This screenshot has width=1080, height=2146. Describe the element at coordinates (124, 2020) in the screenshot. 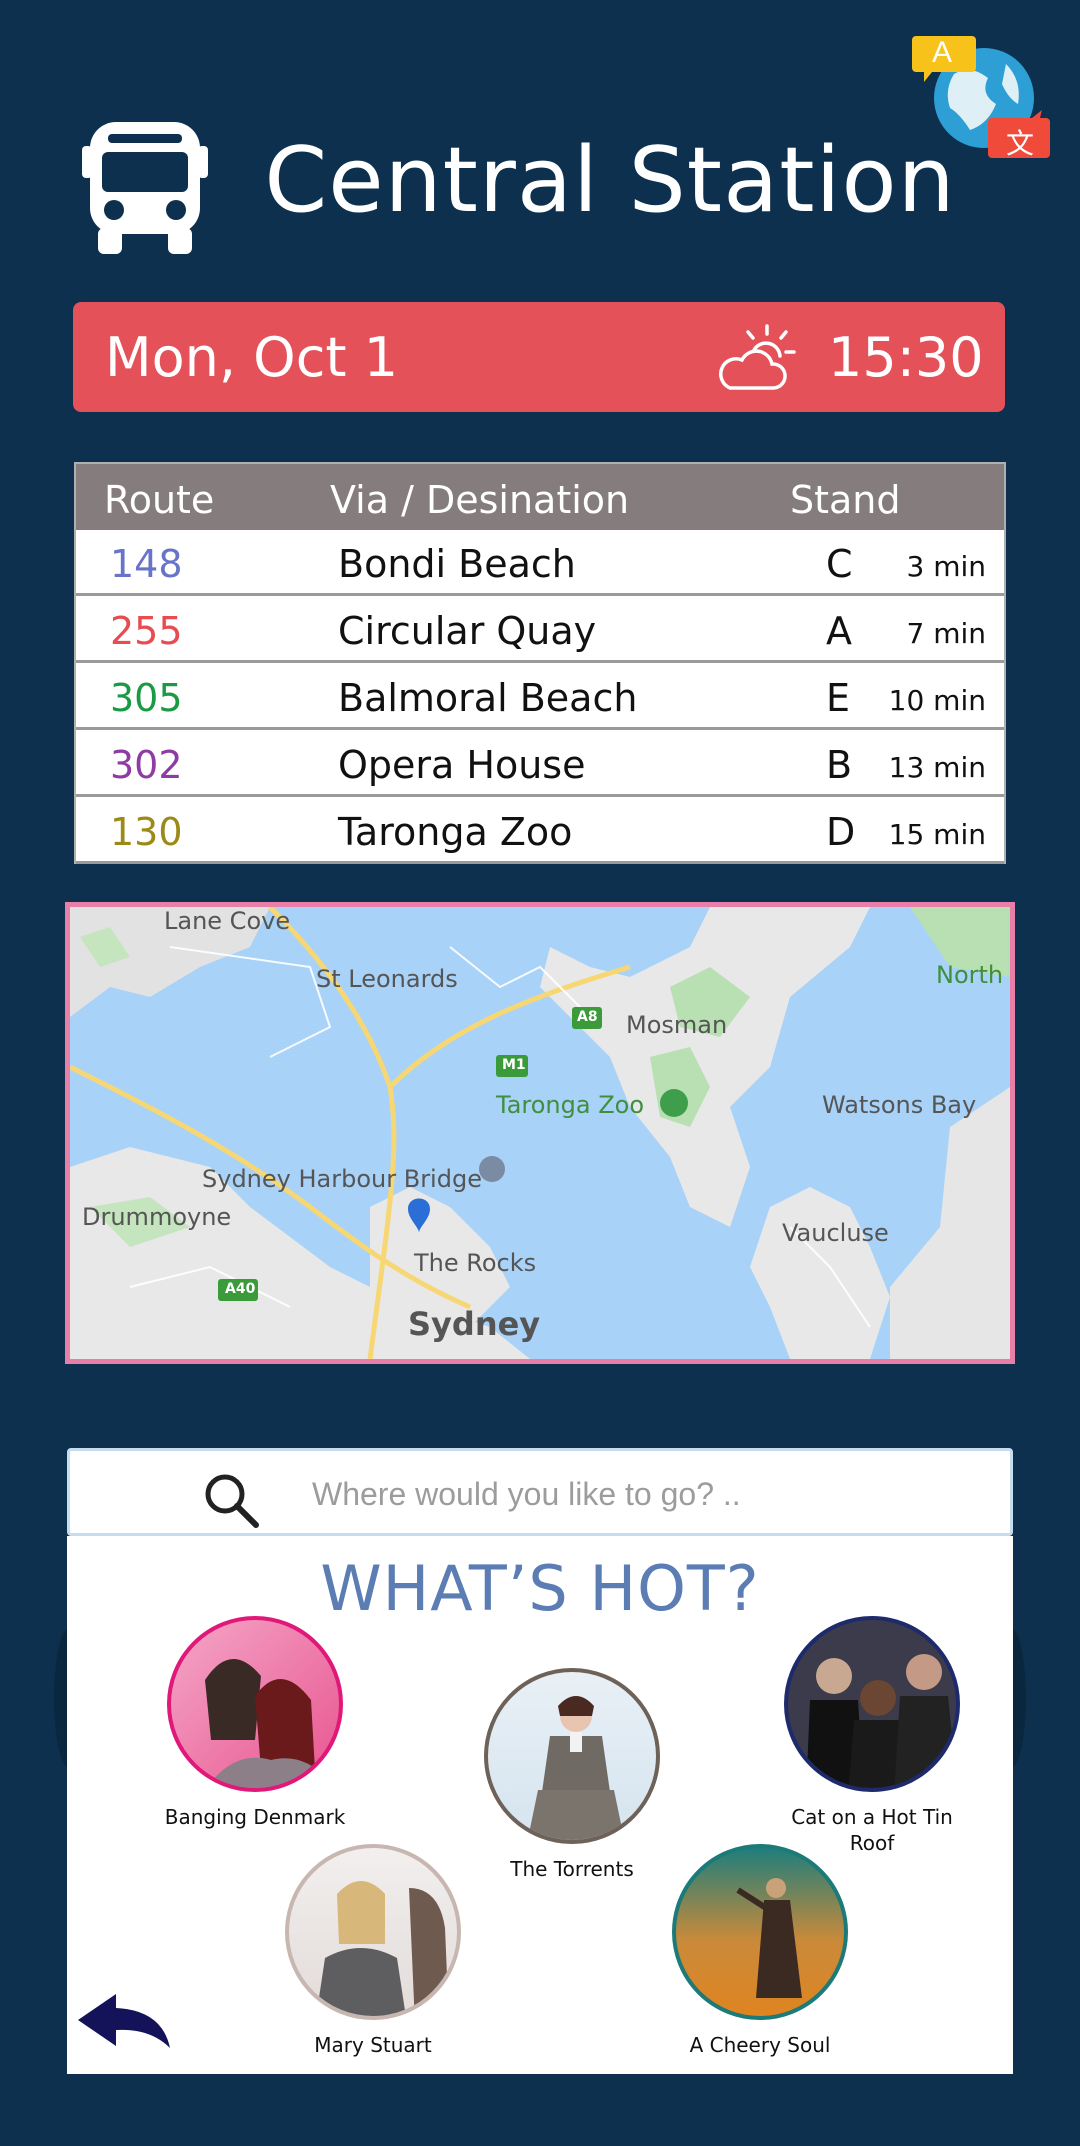

I see `back-arrow-icon` at that location.